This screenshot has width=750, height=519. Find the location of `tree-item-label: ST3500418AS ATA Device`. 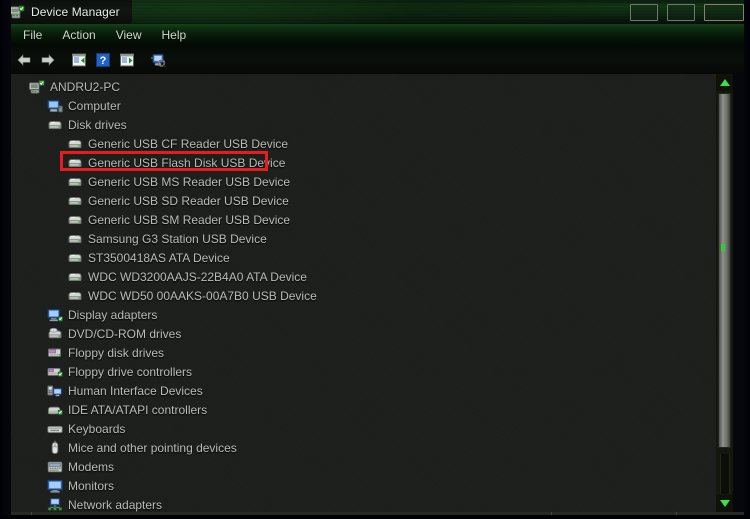

tree-item-label: ST3500418AS ATA Device is located at coordinates (159, 257).